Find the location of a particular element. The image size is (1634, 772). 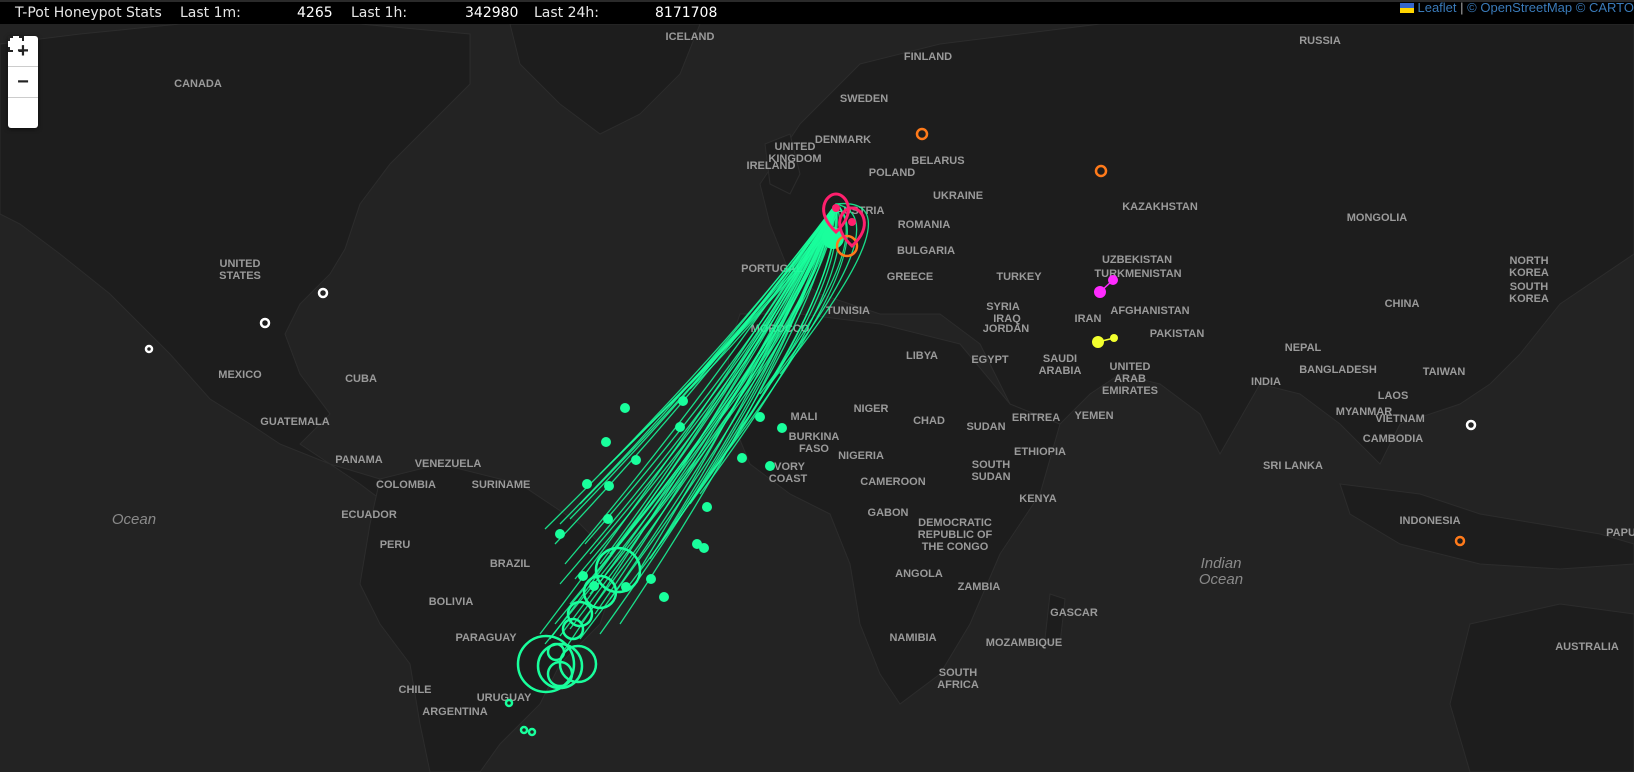

country-label: GREECE is located at coordinates (910, 277).